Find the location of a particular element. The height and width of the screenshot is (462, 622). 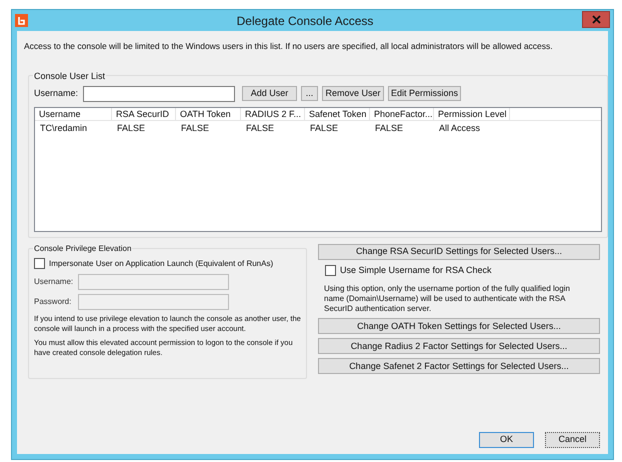

column-header: OATH Token is located at coordinates (208, 114).